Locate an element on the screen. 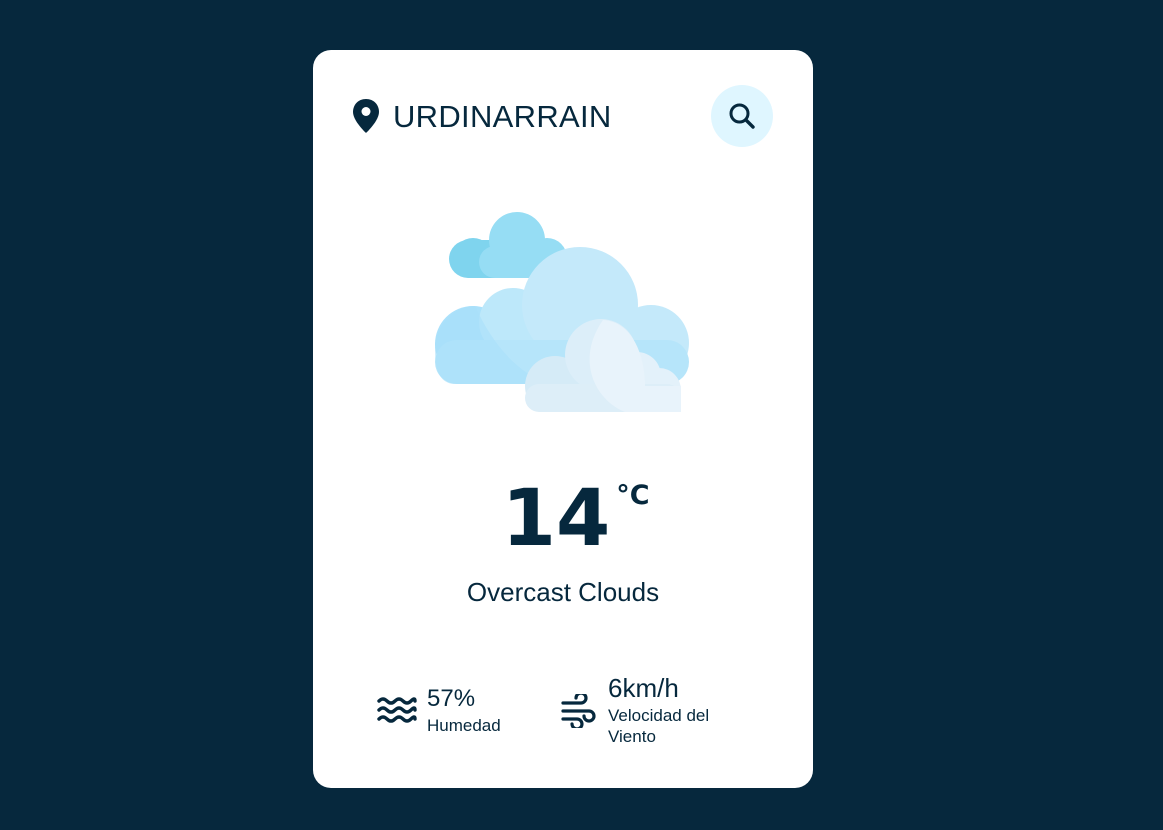  overcast-clouds-icon is located at coordinates (562, 312).